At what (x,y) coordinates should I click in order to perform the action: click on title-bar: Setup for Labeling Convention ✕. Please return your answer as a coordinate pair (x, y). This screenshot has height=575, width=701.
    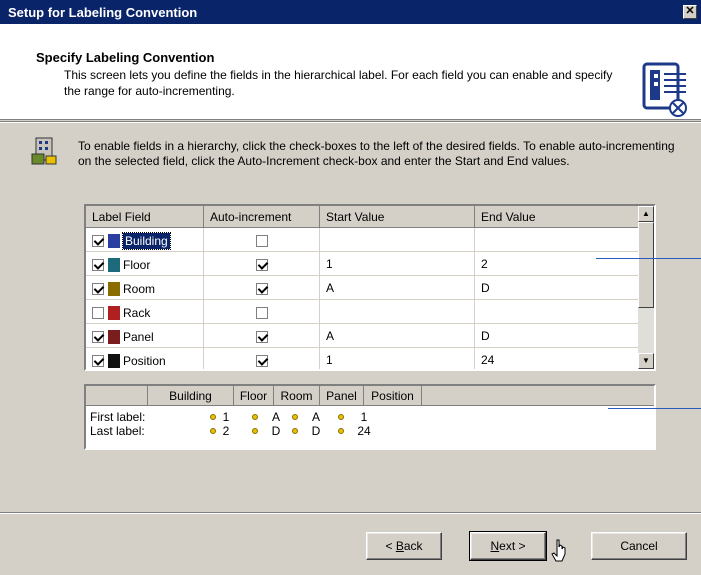
    Looking at the image, I should click on (350, 12).